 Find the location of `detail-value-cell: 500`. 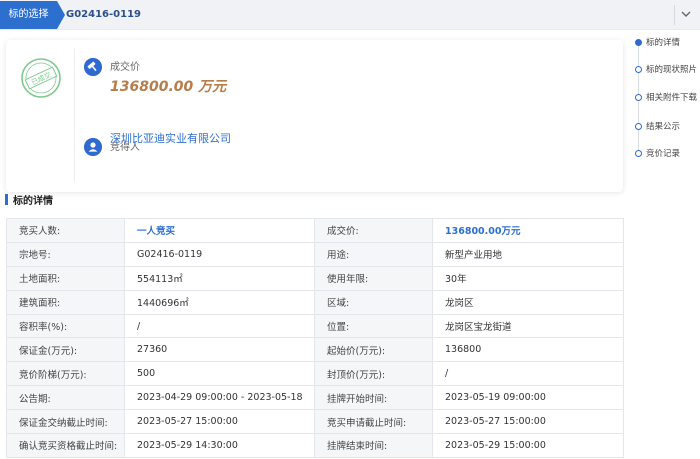

detail-value-cell: 500 is located at coordinates (219, 374).